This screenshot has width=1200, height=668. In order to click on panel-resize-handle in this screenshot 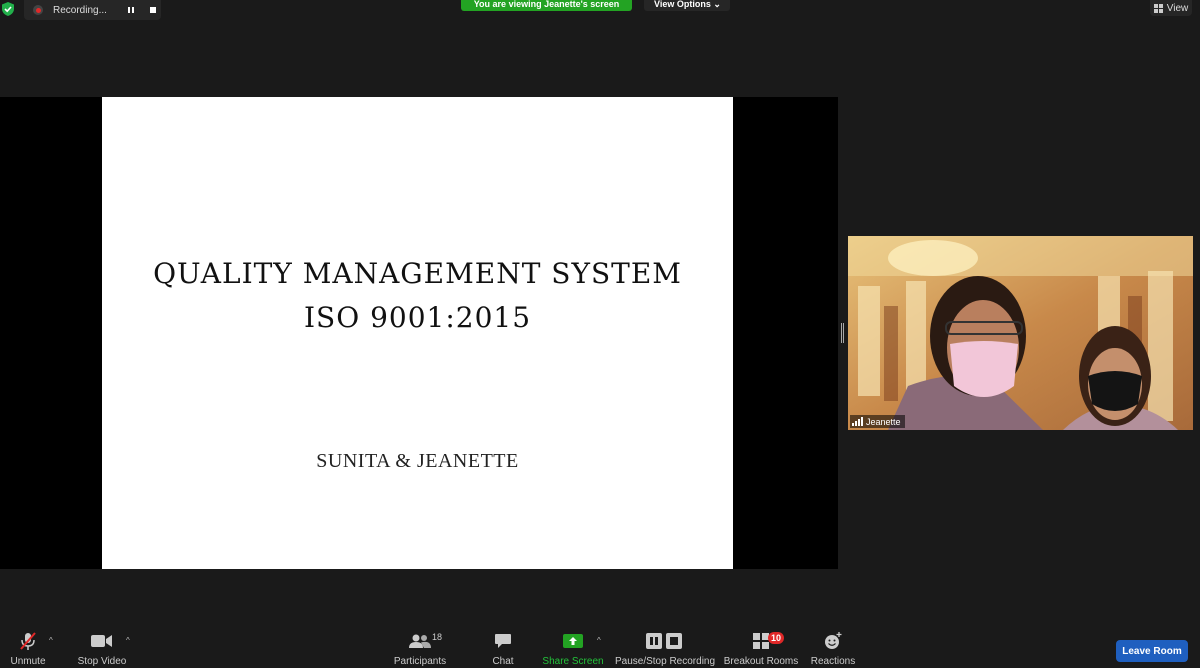, I will do `click(842, 333)`.